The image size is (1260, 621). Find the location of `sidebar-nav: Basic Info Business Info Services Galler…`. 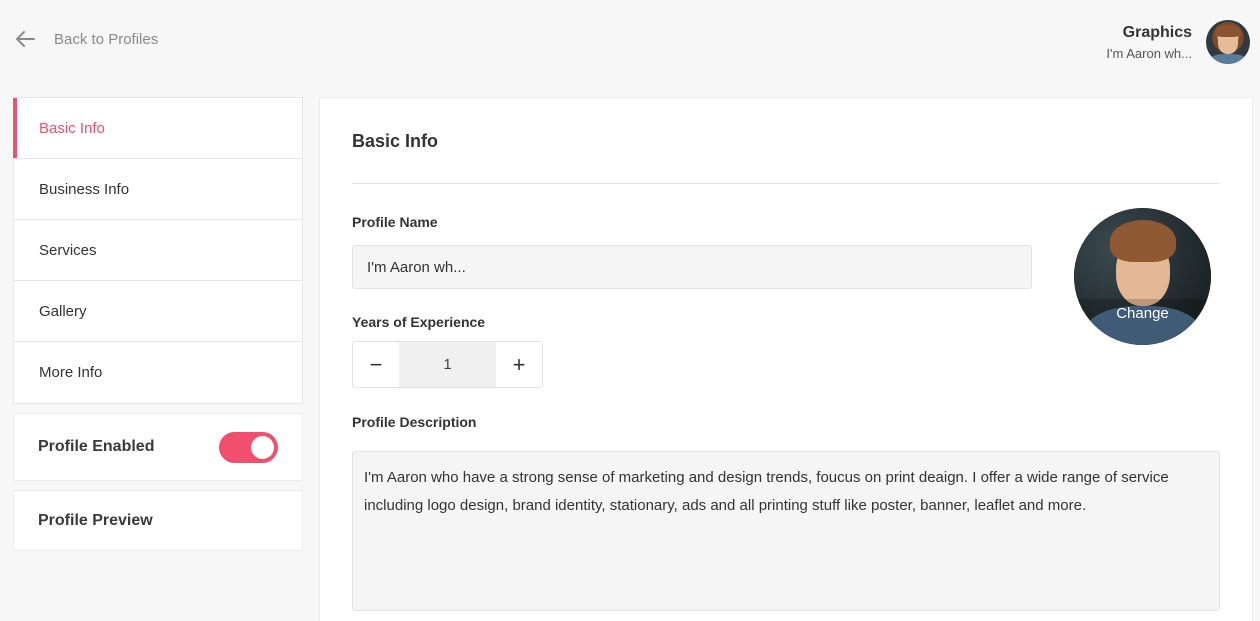

sidebar-nav: Basic Info Business Info Services Galler… is located at coordinates (158, 250).